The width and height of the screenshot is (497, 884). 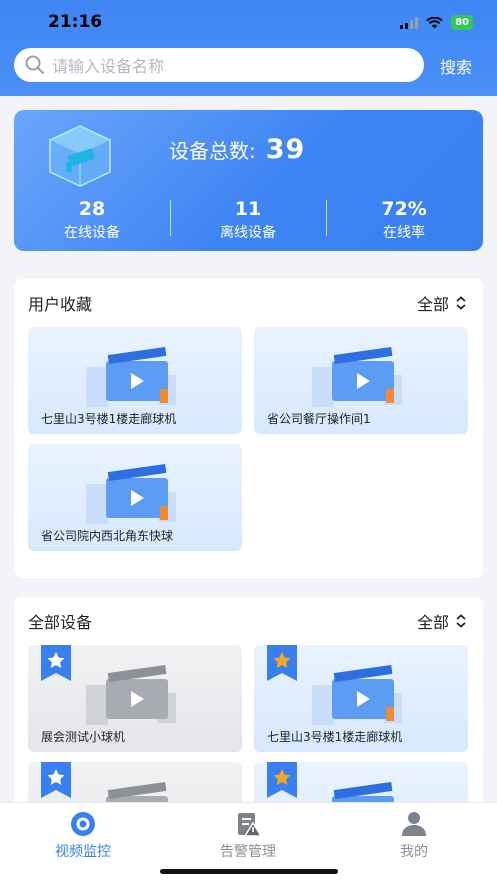 What do you see at coordinates (92, 209) in the screenshot?
I see `stat-online-value: 28` at bounding box center [92, 209].